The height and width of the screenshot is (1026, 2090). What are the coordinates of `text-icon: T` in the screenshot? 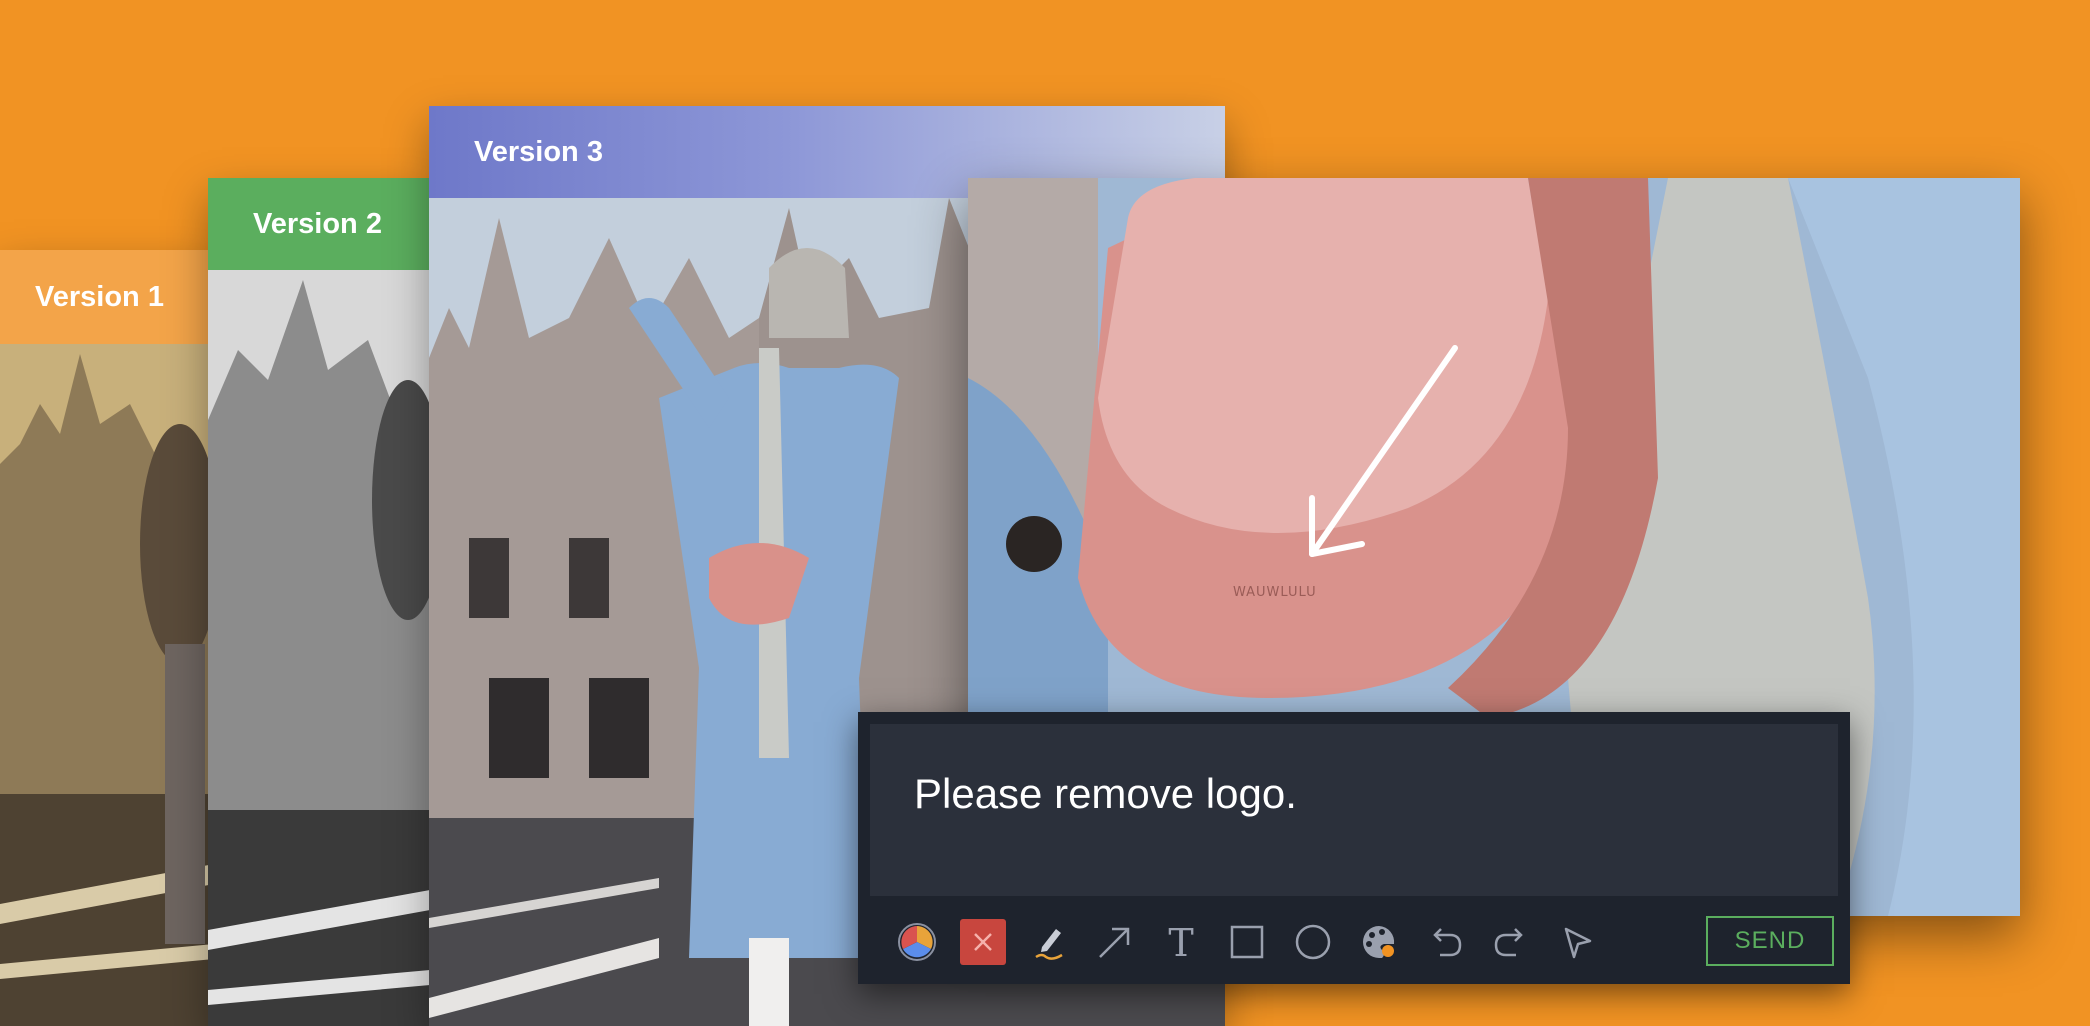 It's located at (1181, 942).